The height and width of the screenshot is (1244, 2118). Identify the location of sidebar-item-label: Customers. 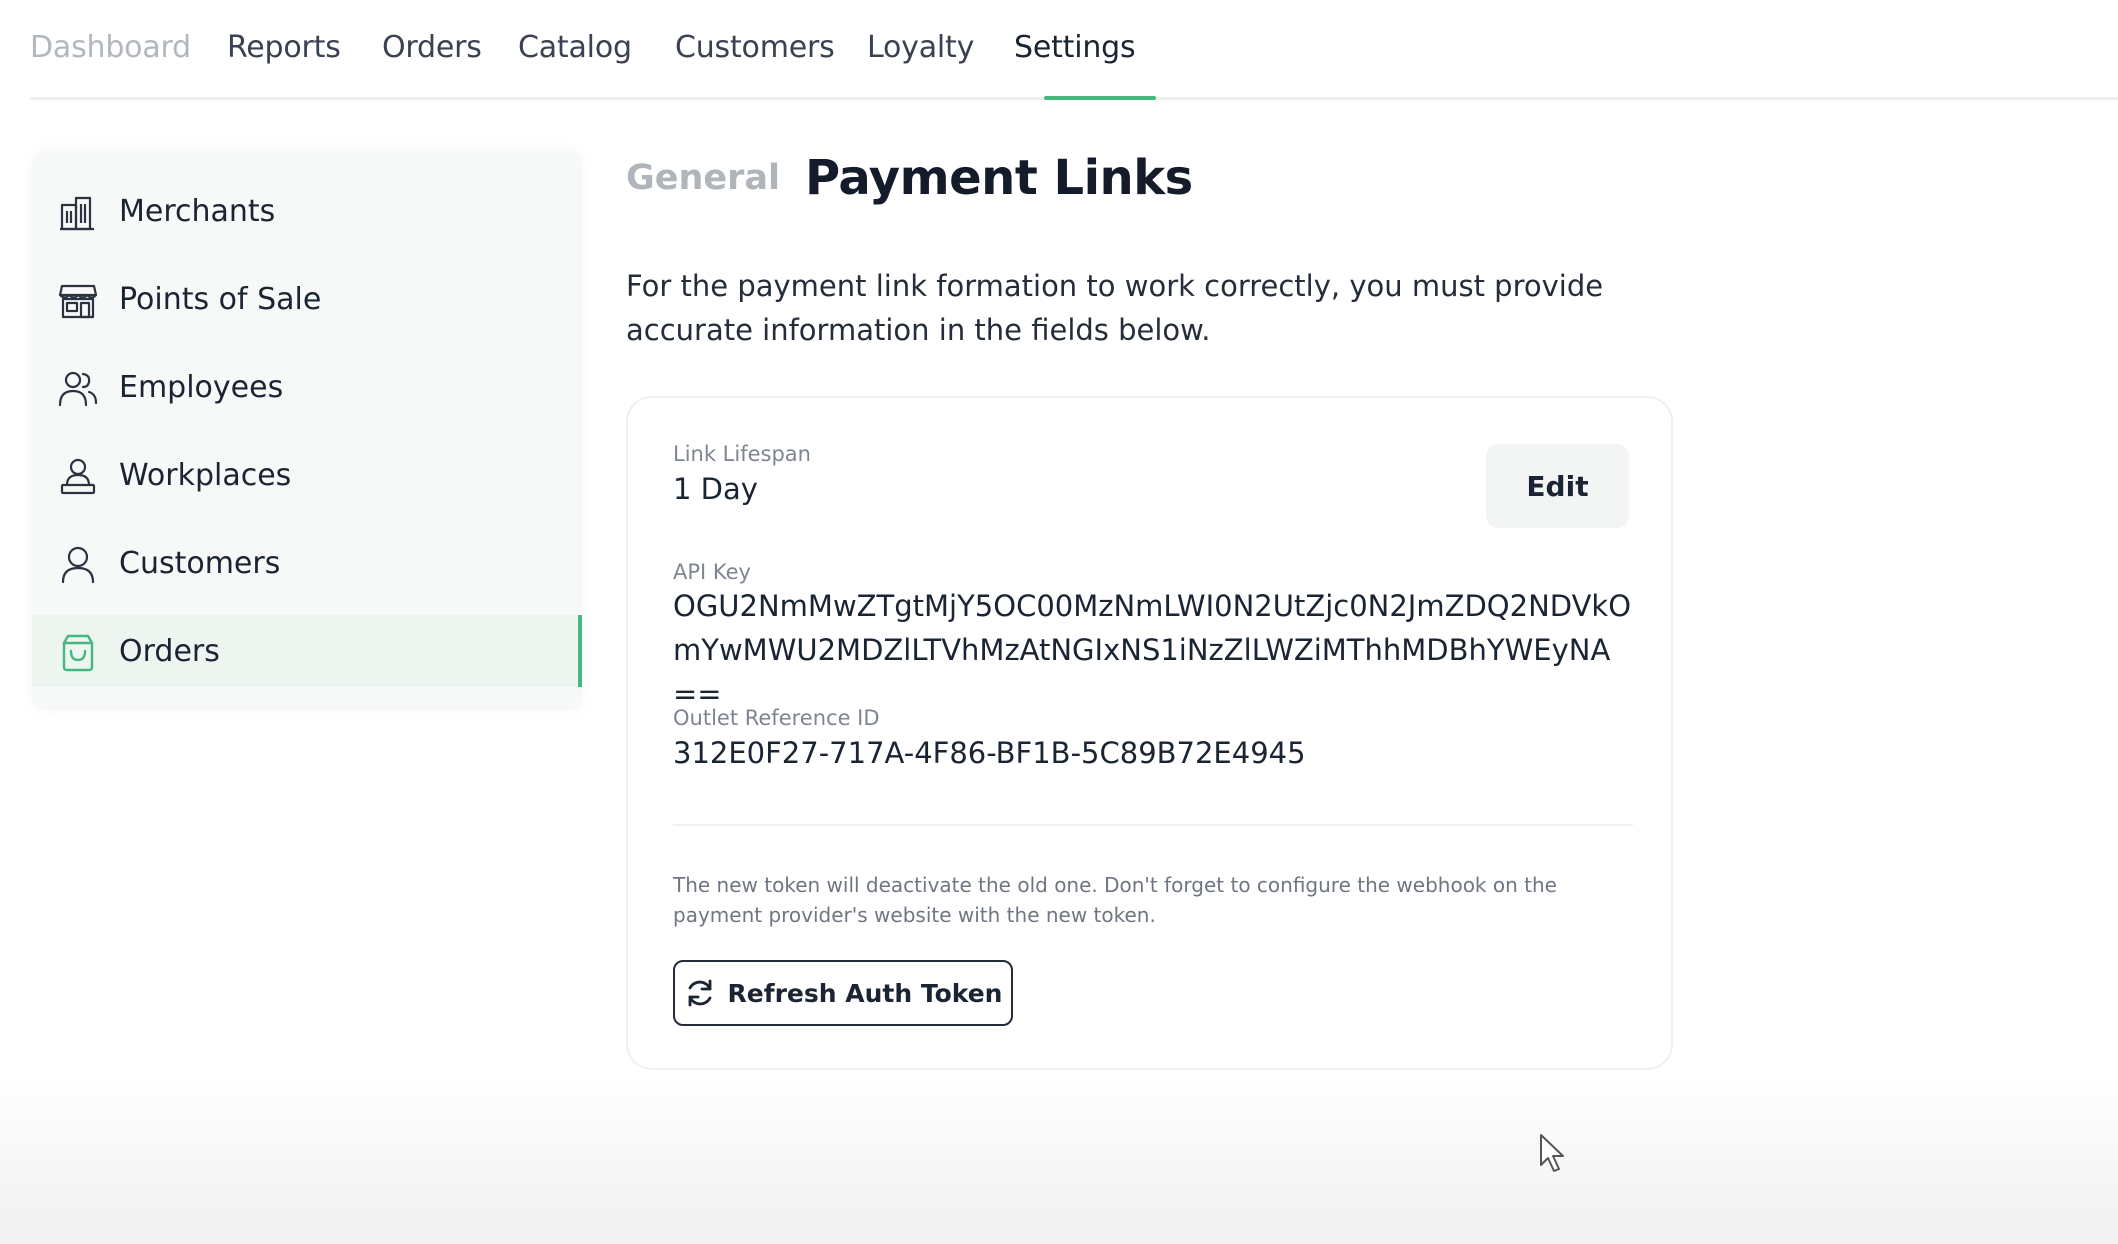
(200, 563).